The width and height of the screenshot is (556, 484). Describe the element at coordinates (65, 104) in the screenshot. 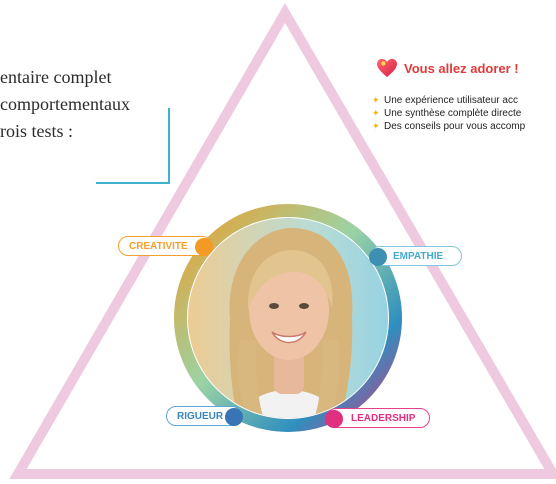

I see `intro-line-2: comportementaux` at that location.